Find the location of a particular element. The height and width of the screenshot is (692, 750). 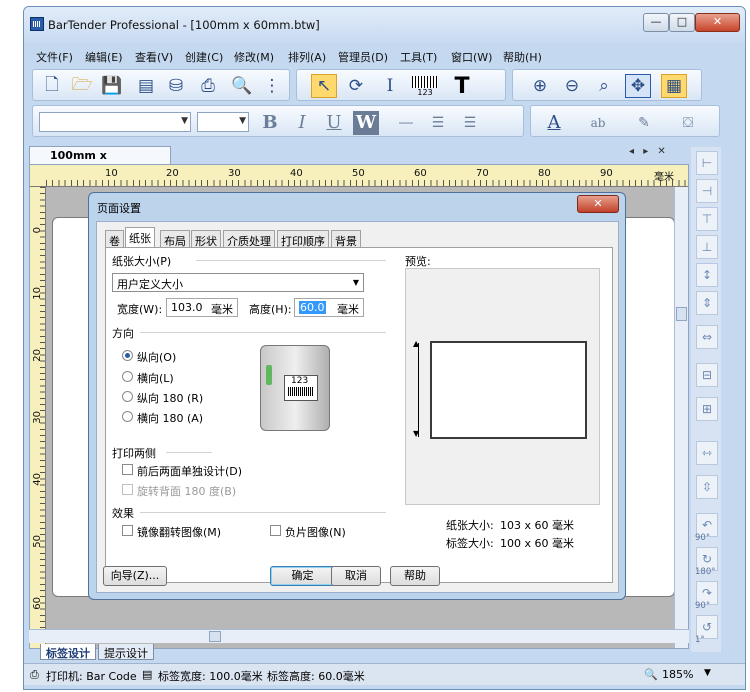

printer-illustration-icon: 123 is located at coordinates (297, 388).